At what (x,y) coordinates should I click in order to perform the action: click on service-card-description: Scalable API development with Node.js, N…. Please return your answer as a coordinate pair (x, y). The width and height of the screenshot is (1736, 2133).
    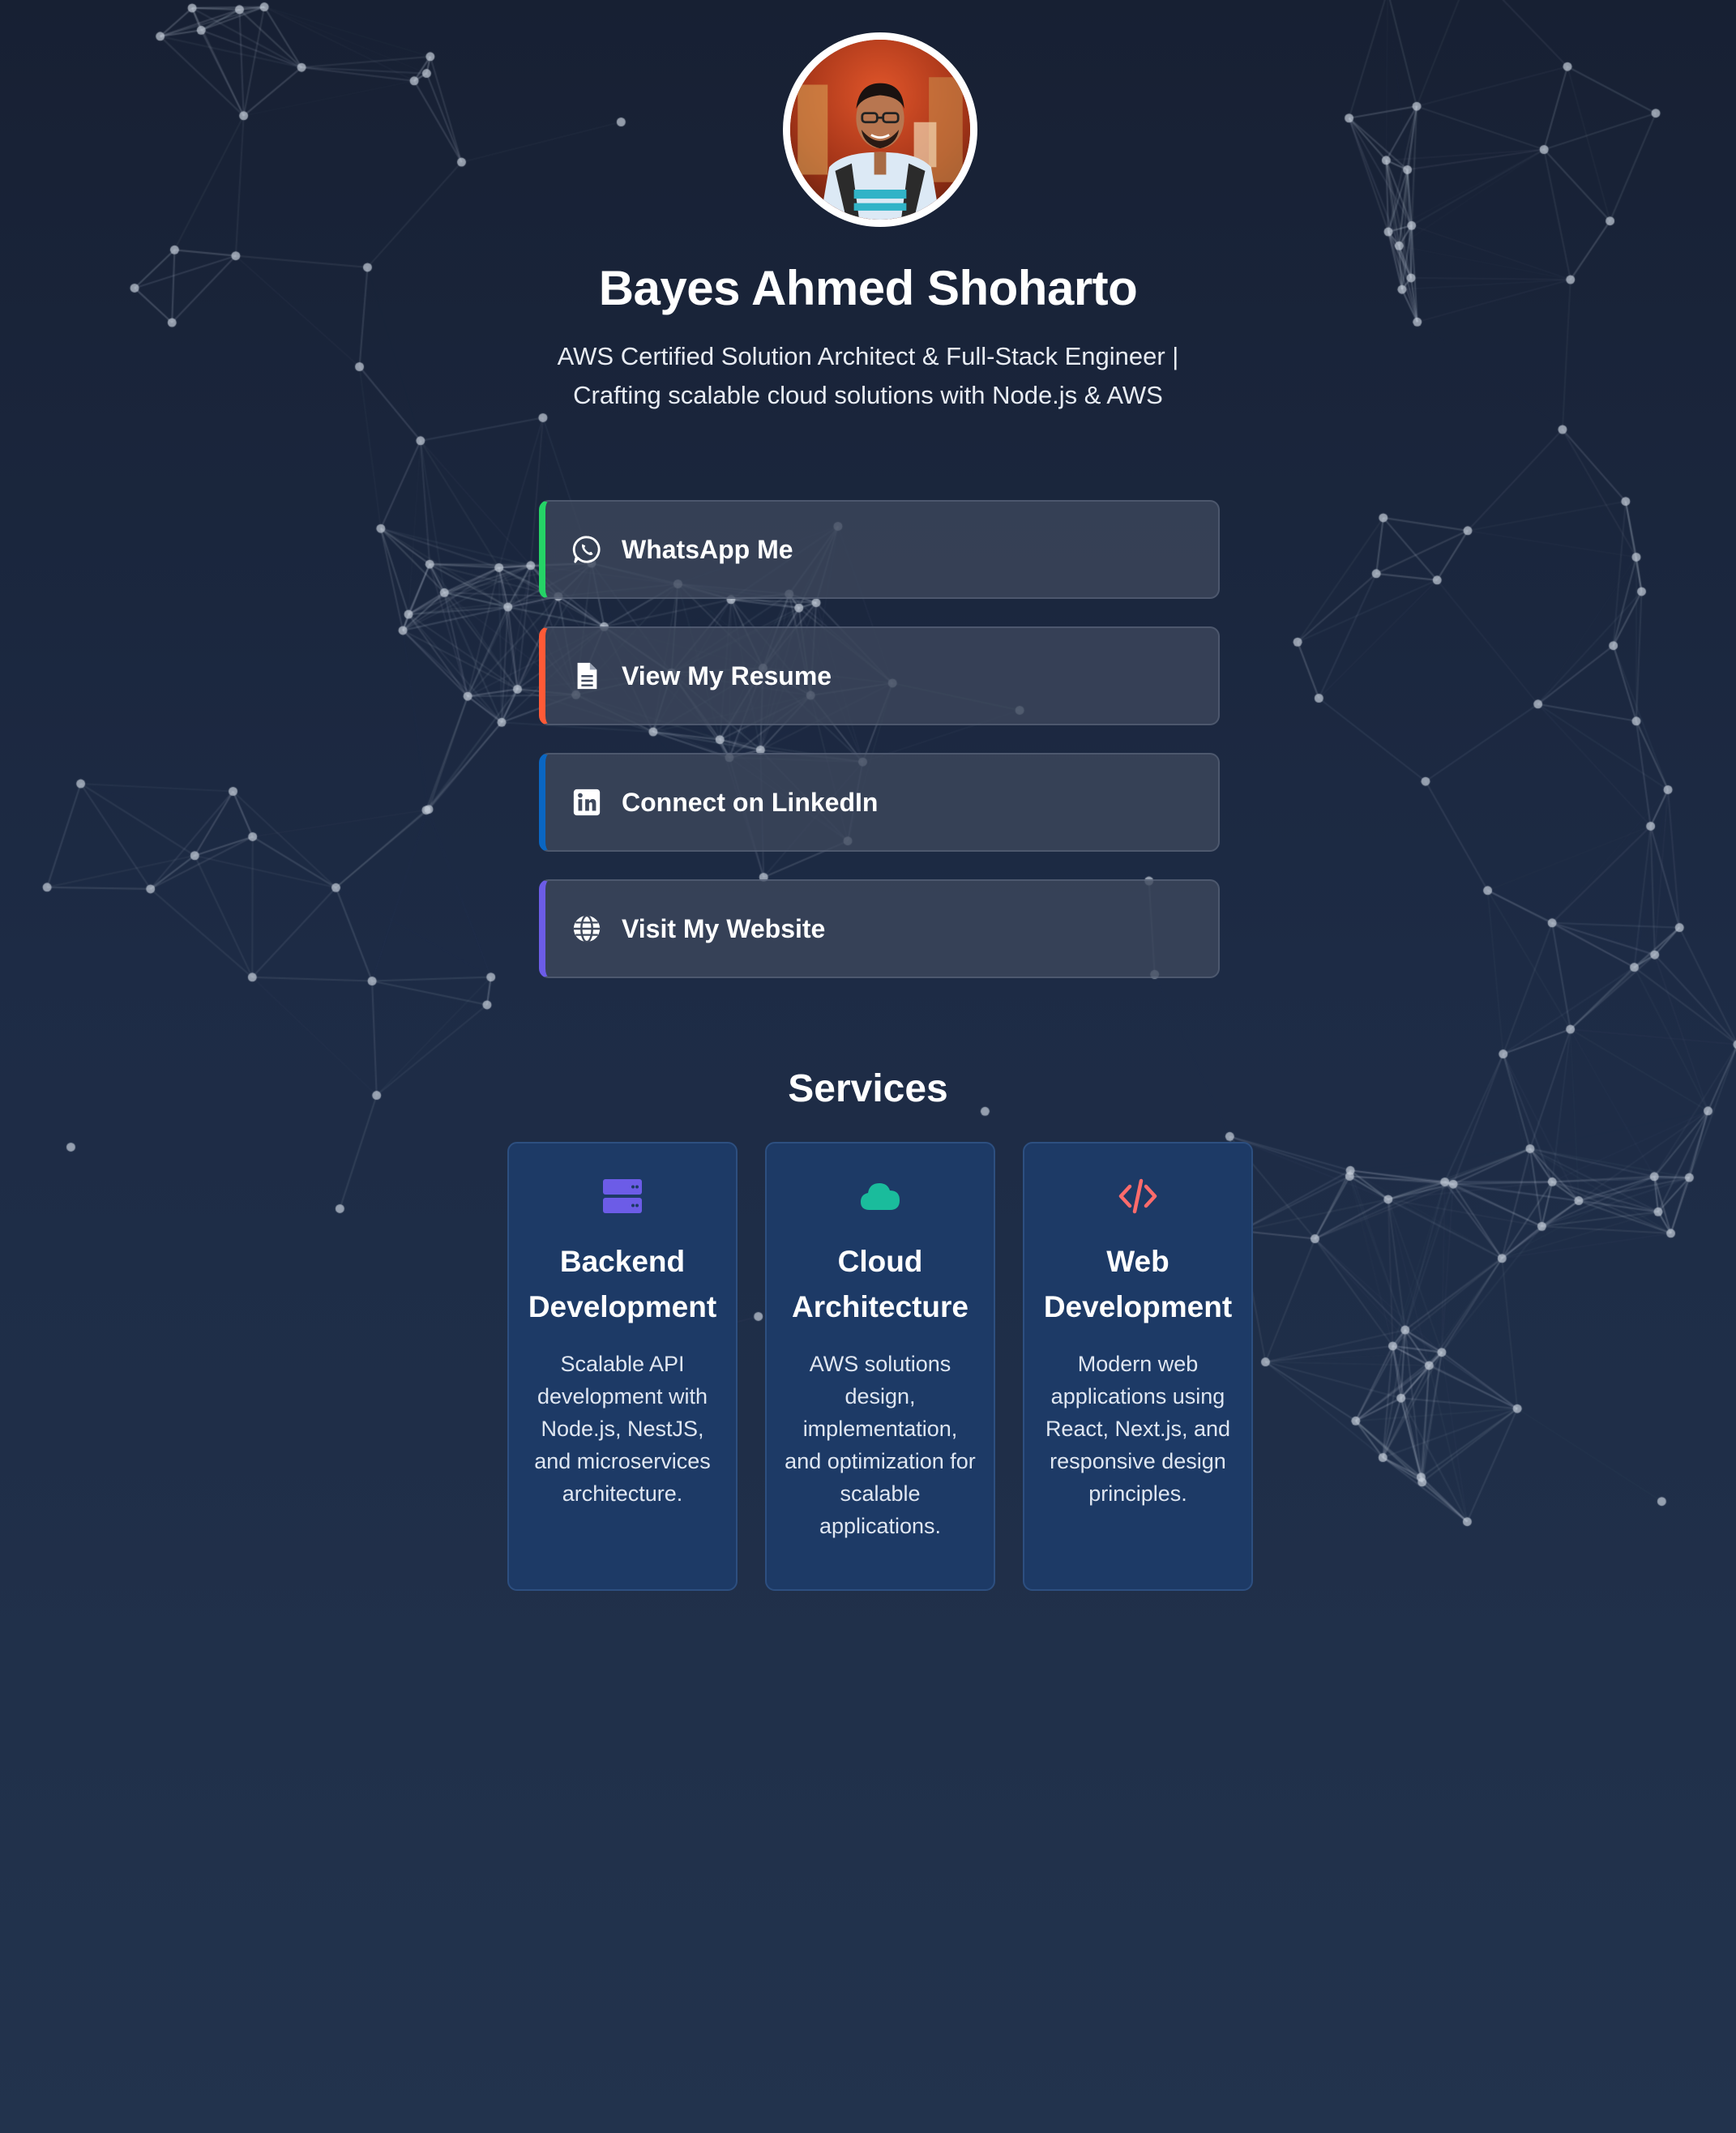
    Looking at the image, I should click on (622, 1429).